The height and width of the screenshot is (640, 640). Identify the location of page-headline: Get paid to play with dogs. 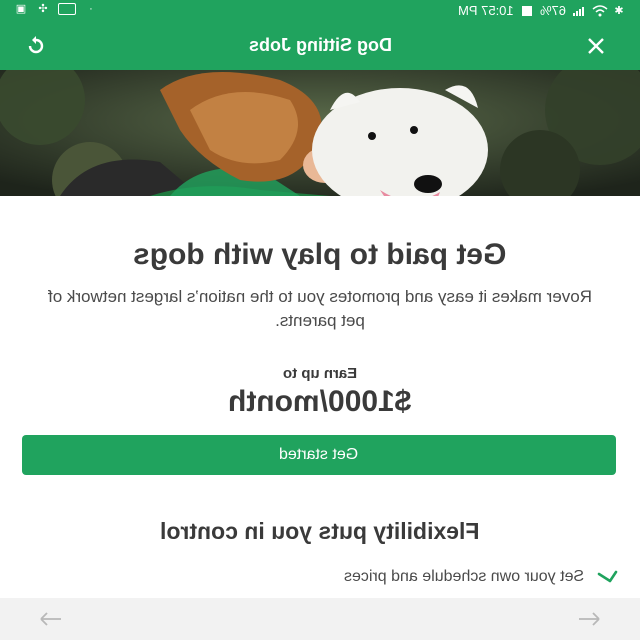
(320, 255).